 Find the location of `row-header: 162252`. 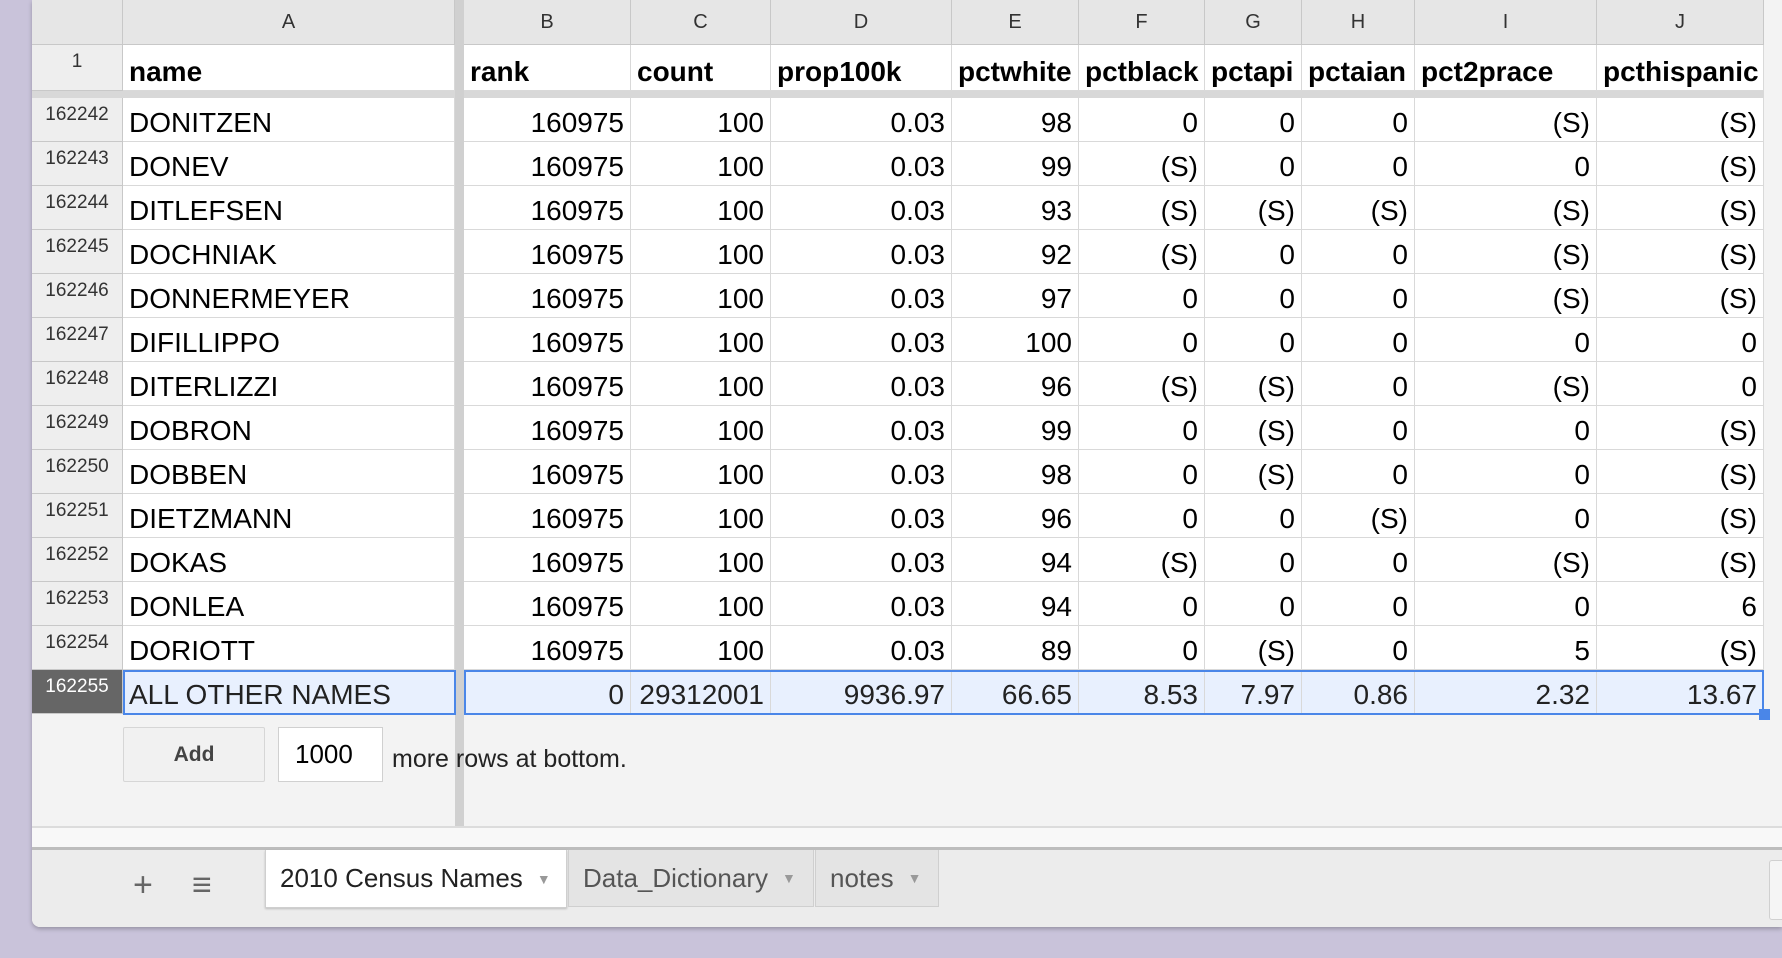

row-header: 162252 is located at coordinates (77, 560).